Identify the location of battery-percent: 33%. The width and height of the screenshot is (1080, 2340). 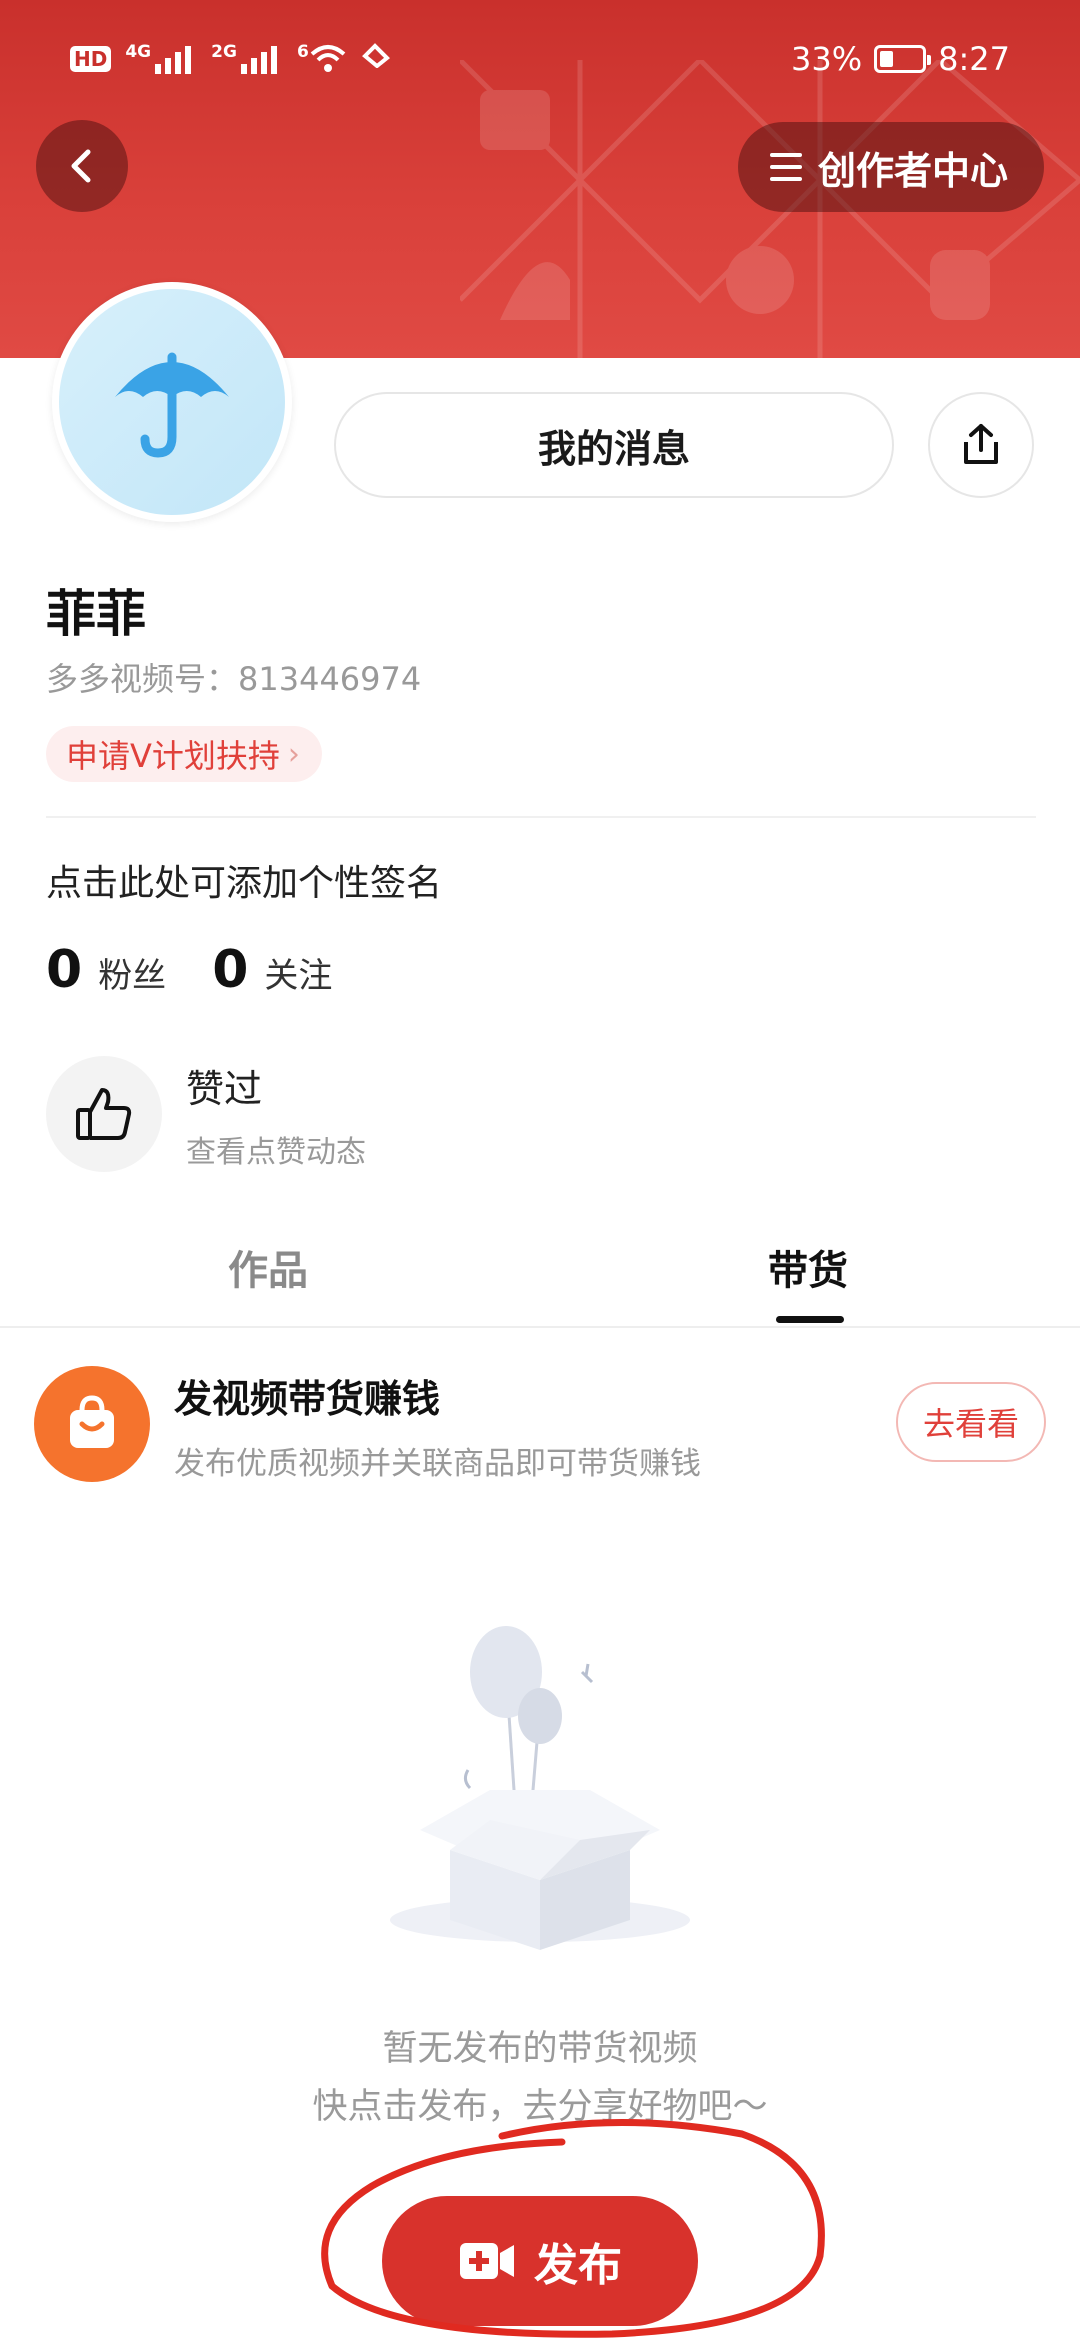
(827, 59).